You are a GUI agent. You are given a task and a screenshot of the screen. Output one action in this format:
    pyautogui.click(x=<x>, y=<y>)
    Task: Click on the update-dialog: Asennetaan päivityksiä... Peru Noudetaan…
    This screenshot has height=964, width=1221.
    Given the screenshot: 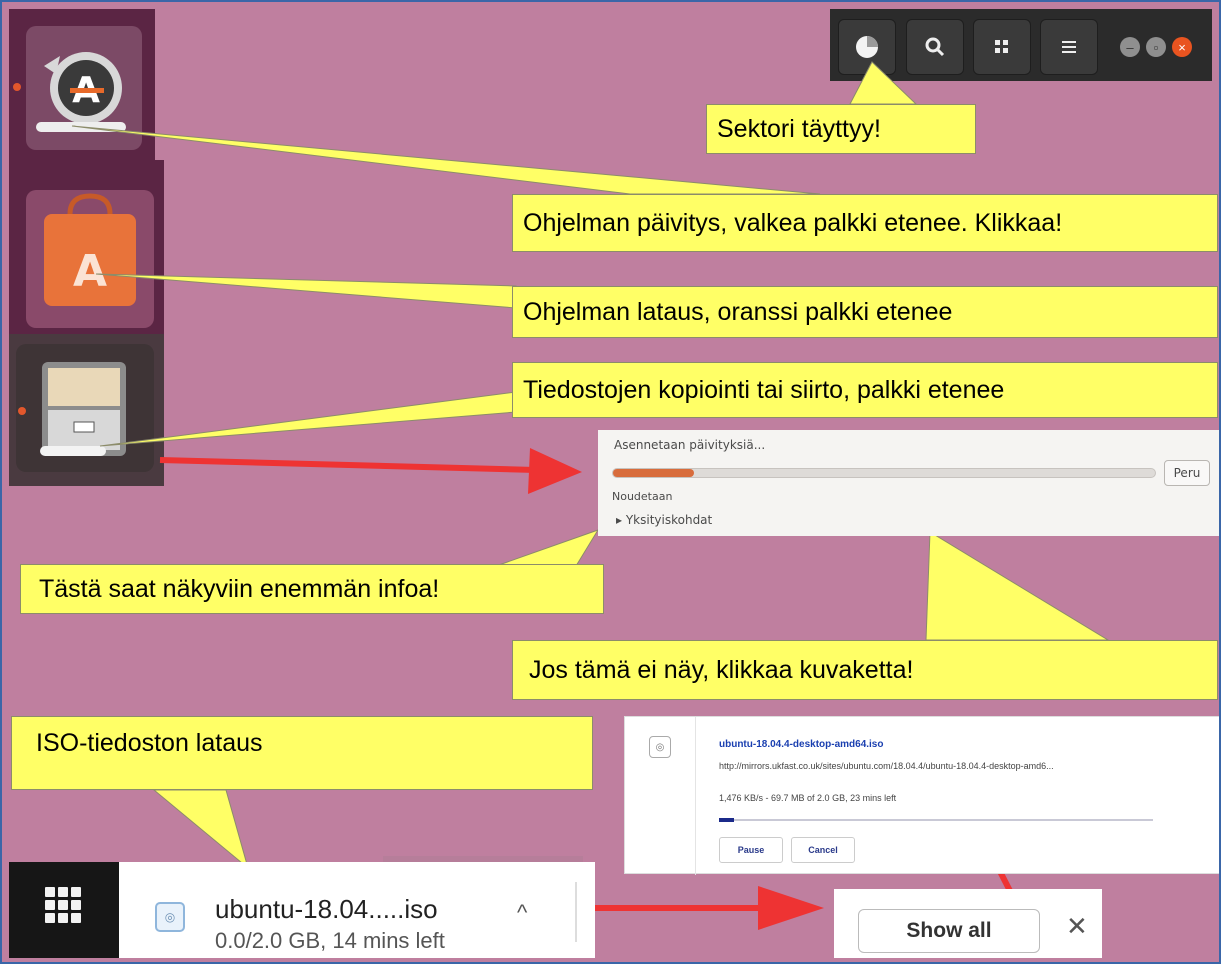 What is the action you would take?
    pyautogui.click(x=908, y=483)
    